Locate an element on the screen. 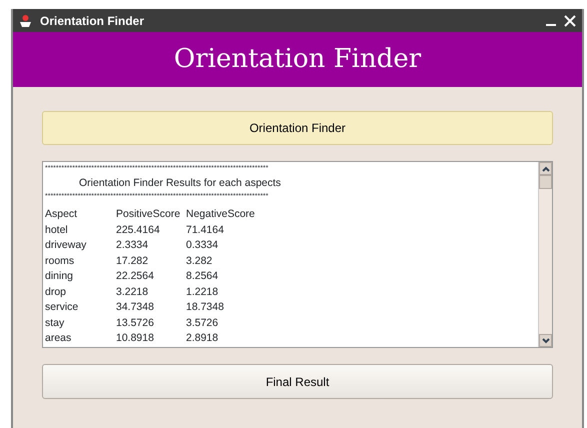 This screenshot has width=587, height=428. table-cell-text: 0.3334 is located at coordinates (202, 245).